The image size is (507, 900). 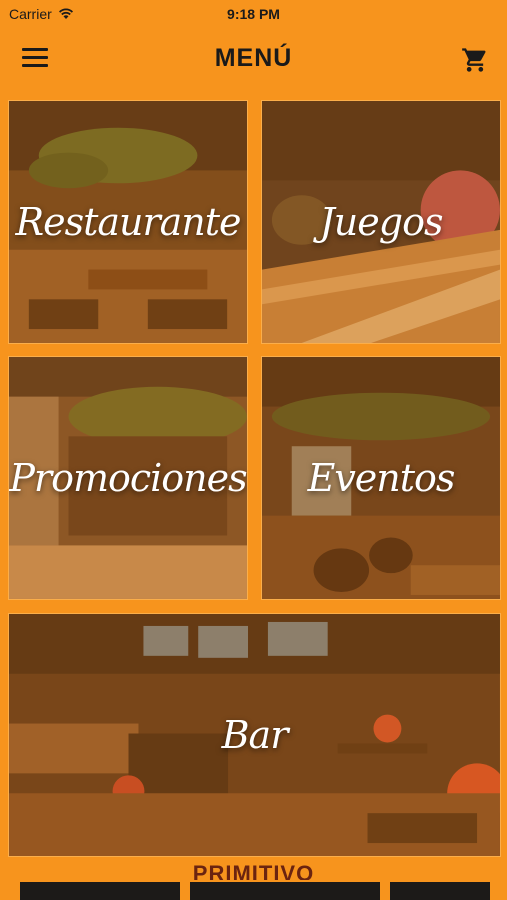 What do you see at coordinates (253, 890) in the screenshot?
I see `next-tile-preview` at bounding box center [253, 890].